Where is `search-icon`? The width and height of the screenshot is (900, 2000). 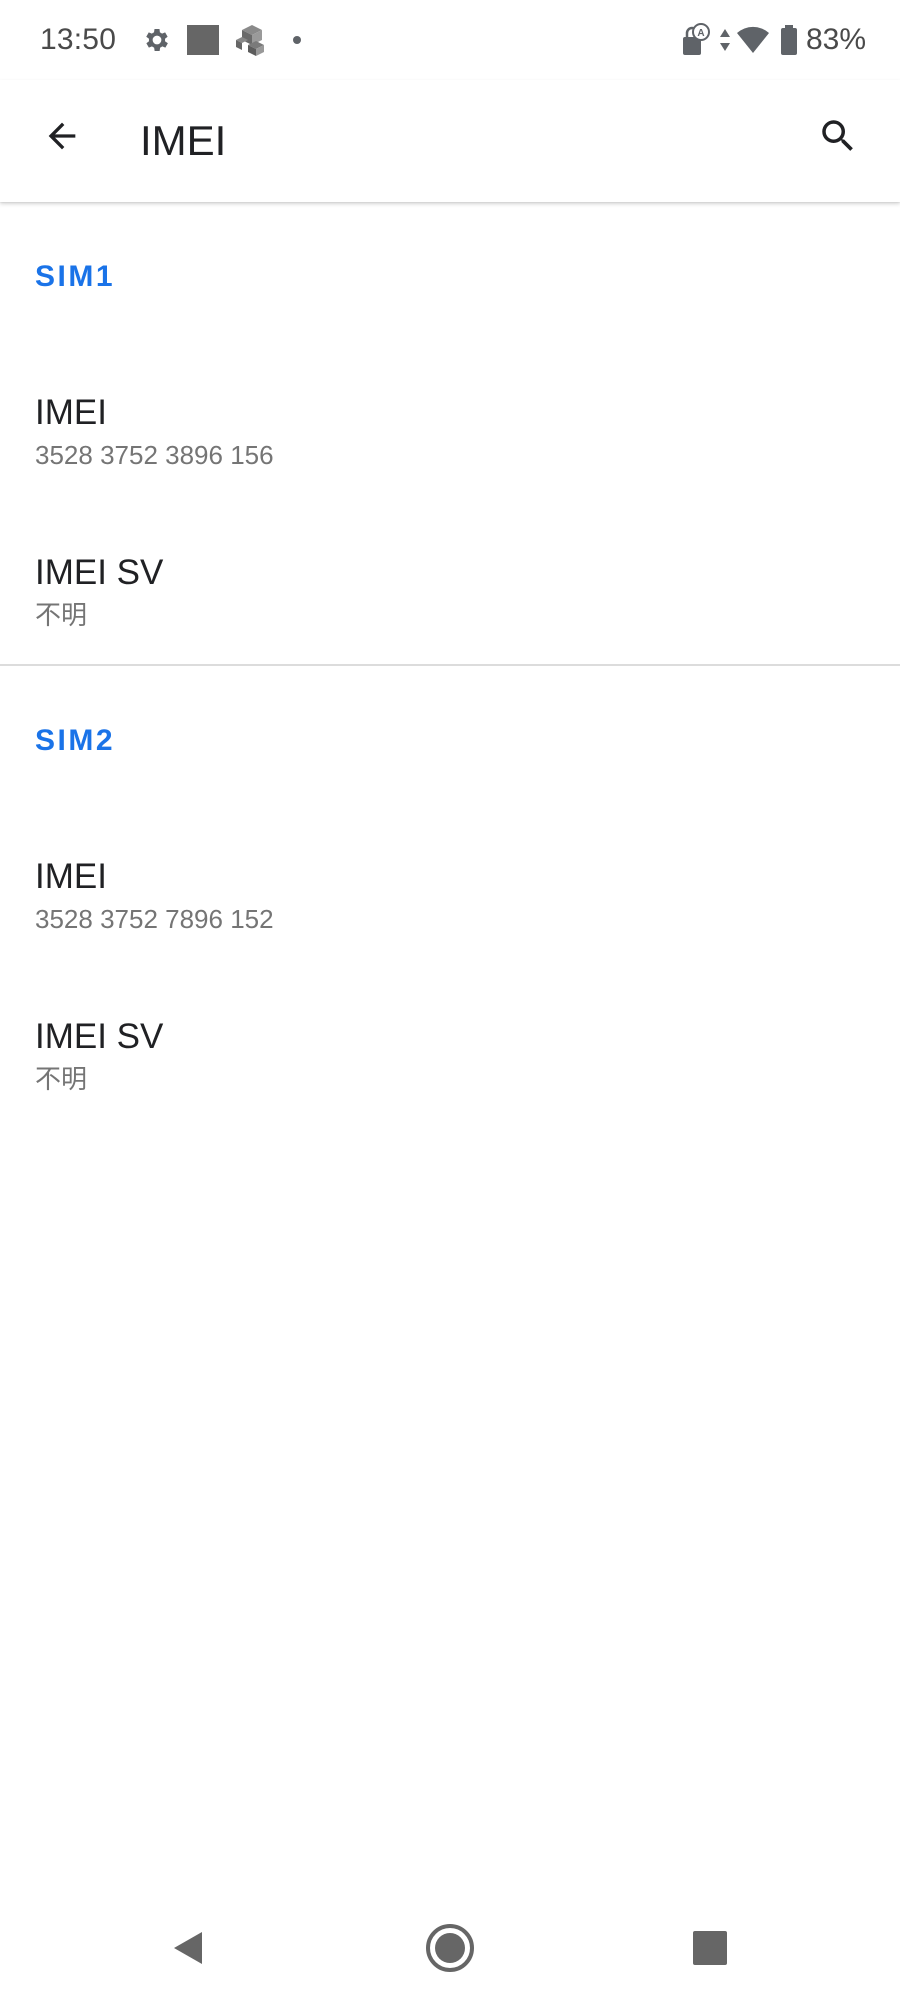 search-icon is located at coordinates (838, 136).